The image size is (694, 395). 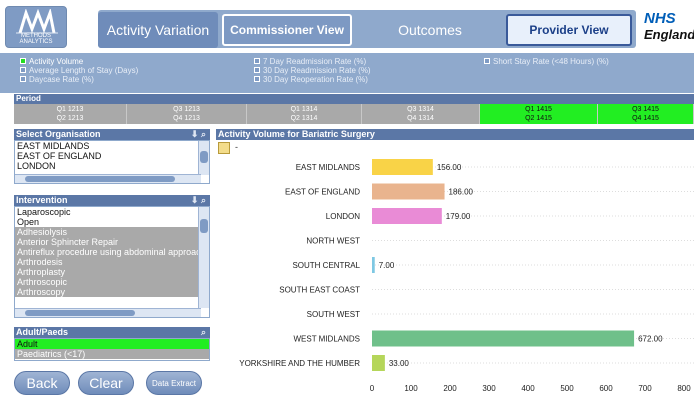 What do you see at coordinates (411, 388) in the screenshot?
I see `x-tick-label: 100` at bounding box center [411, 388].